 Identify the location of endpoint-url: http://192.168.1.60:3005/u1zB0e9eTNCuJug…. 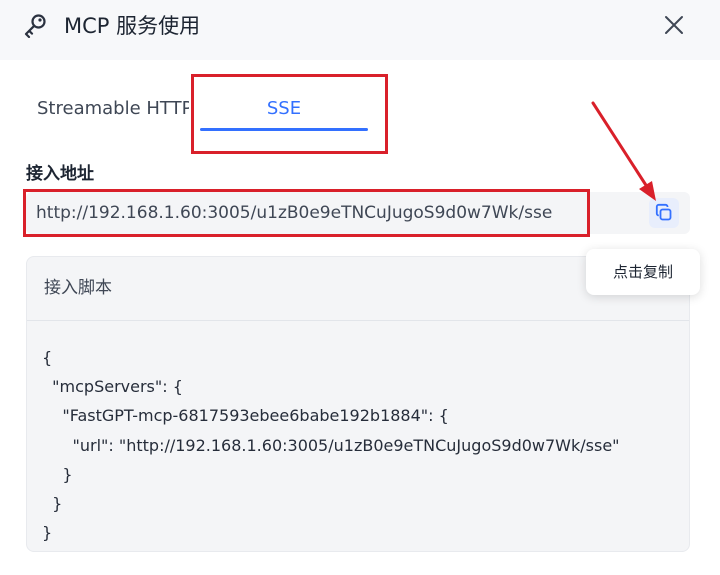
(294, 213).